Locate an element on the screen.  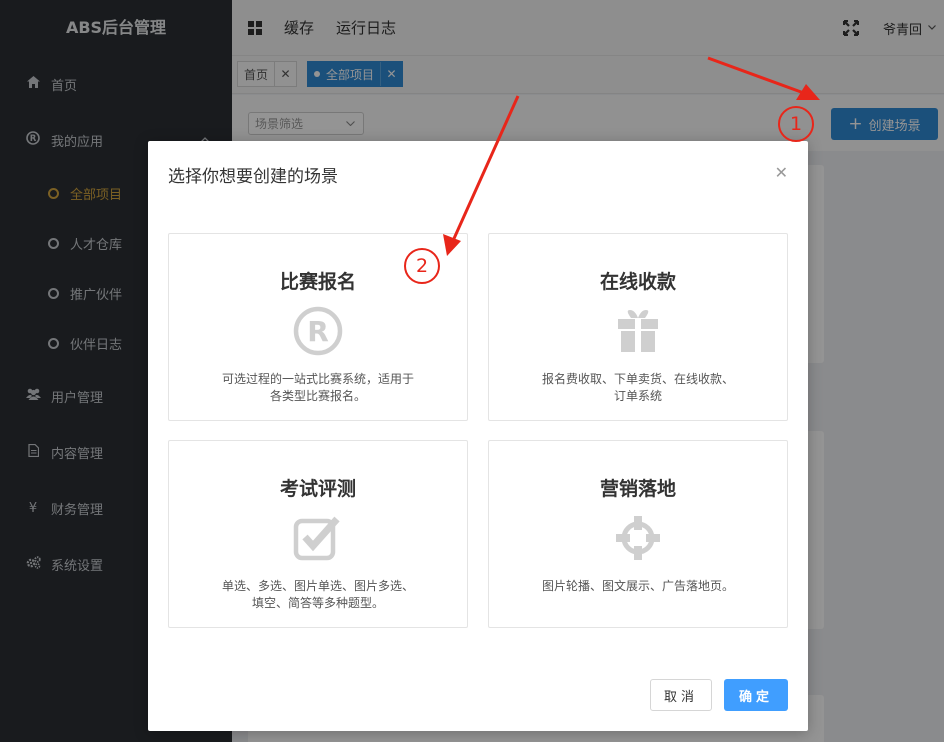
dialog-title: 选择你想要创建的场景 is located at coordinates (253, 177).